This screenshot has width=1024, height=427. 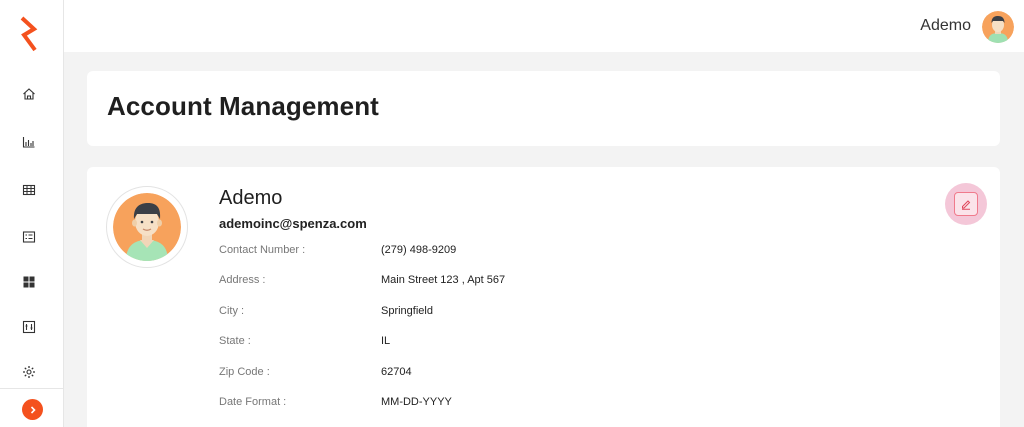 What do you see at coordinates (235, 341) in the screenshot?
I see `field-label: State :` at bounding box center [235, 341].